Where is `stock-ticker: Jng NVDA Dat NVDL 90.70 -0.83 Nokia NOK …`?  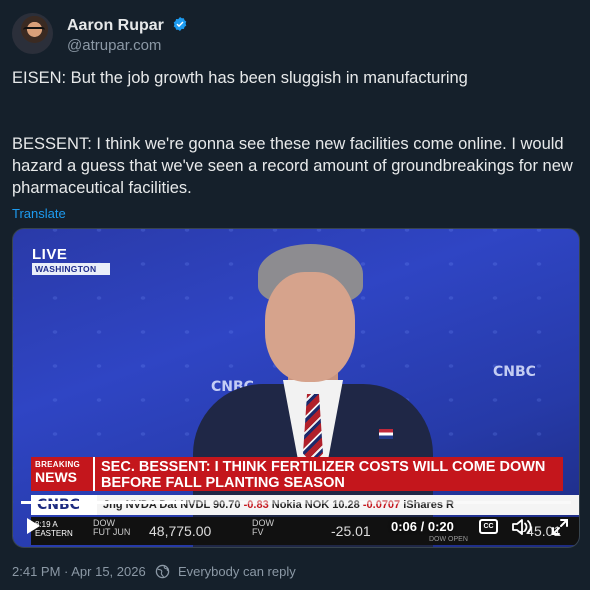
stock-ticker: Jng NVDA Dat NVDL 90.70 -0.83 Nokia NOK … is located at coordinates (305, 505).